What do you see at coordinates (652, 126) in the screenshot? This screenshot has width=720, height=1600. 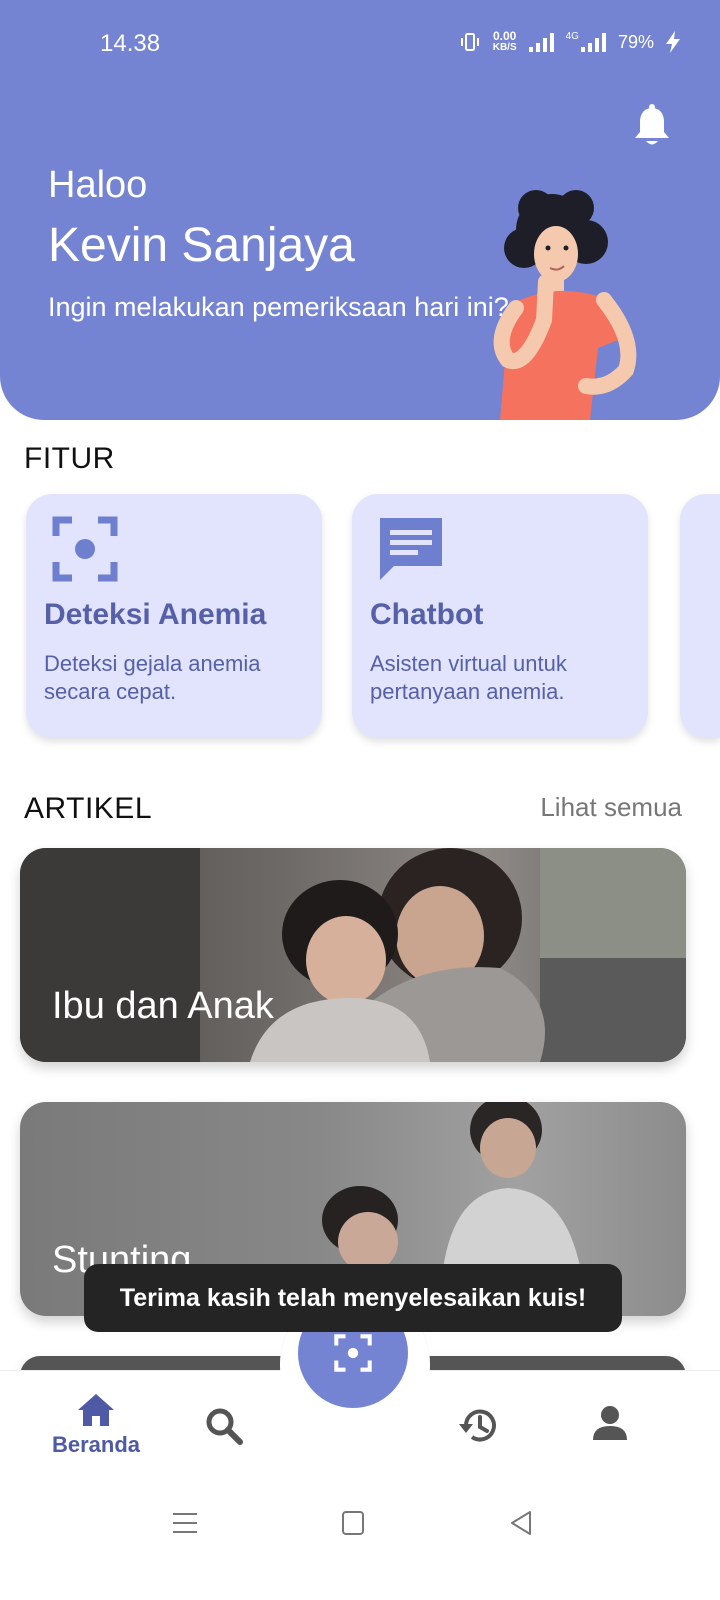 I see `bell-icon` at bounding box center [652, 126].